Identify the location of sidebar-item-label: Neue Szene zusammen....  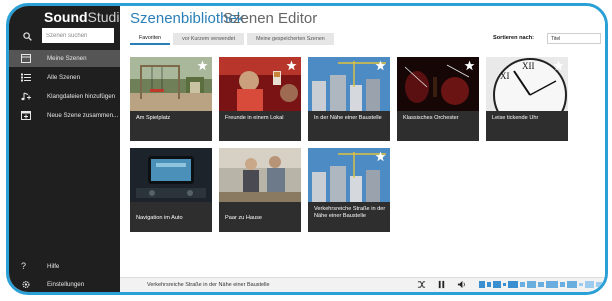
(83, 115).